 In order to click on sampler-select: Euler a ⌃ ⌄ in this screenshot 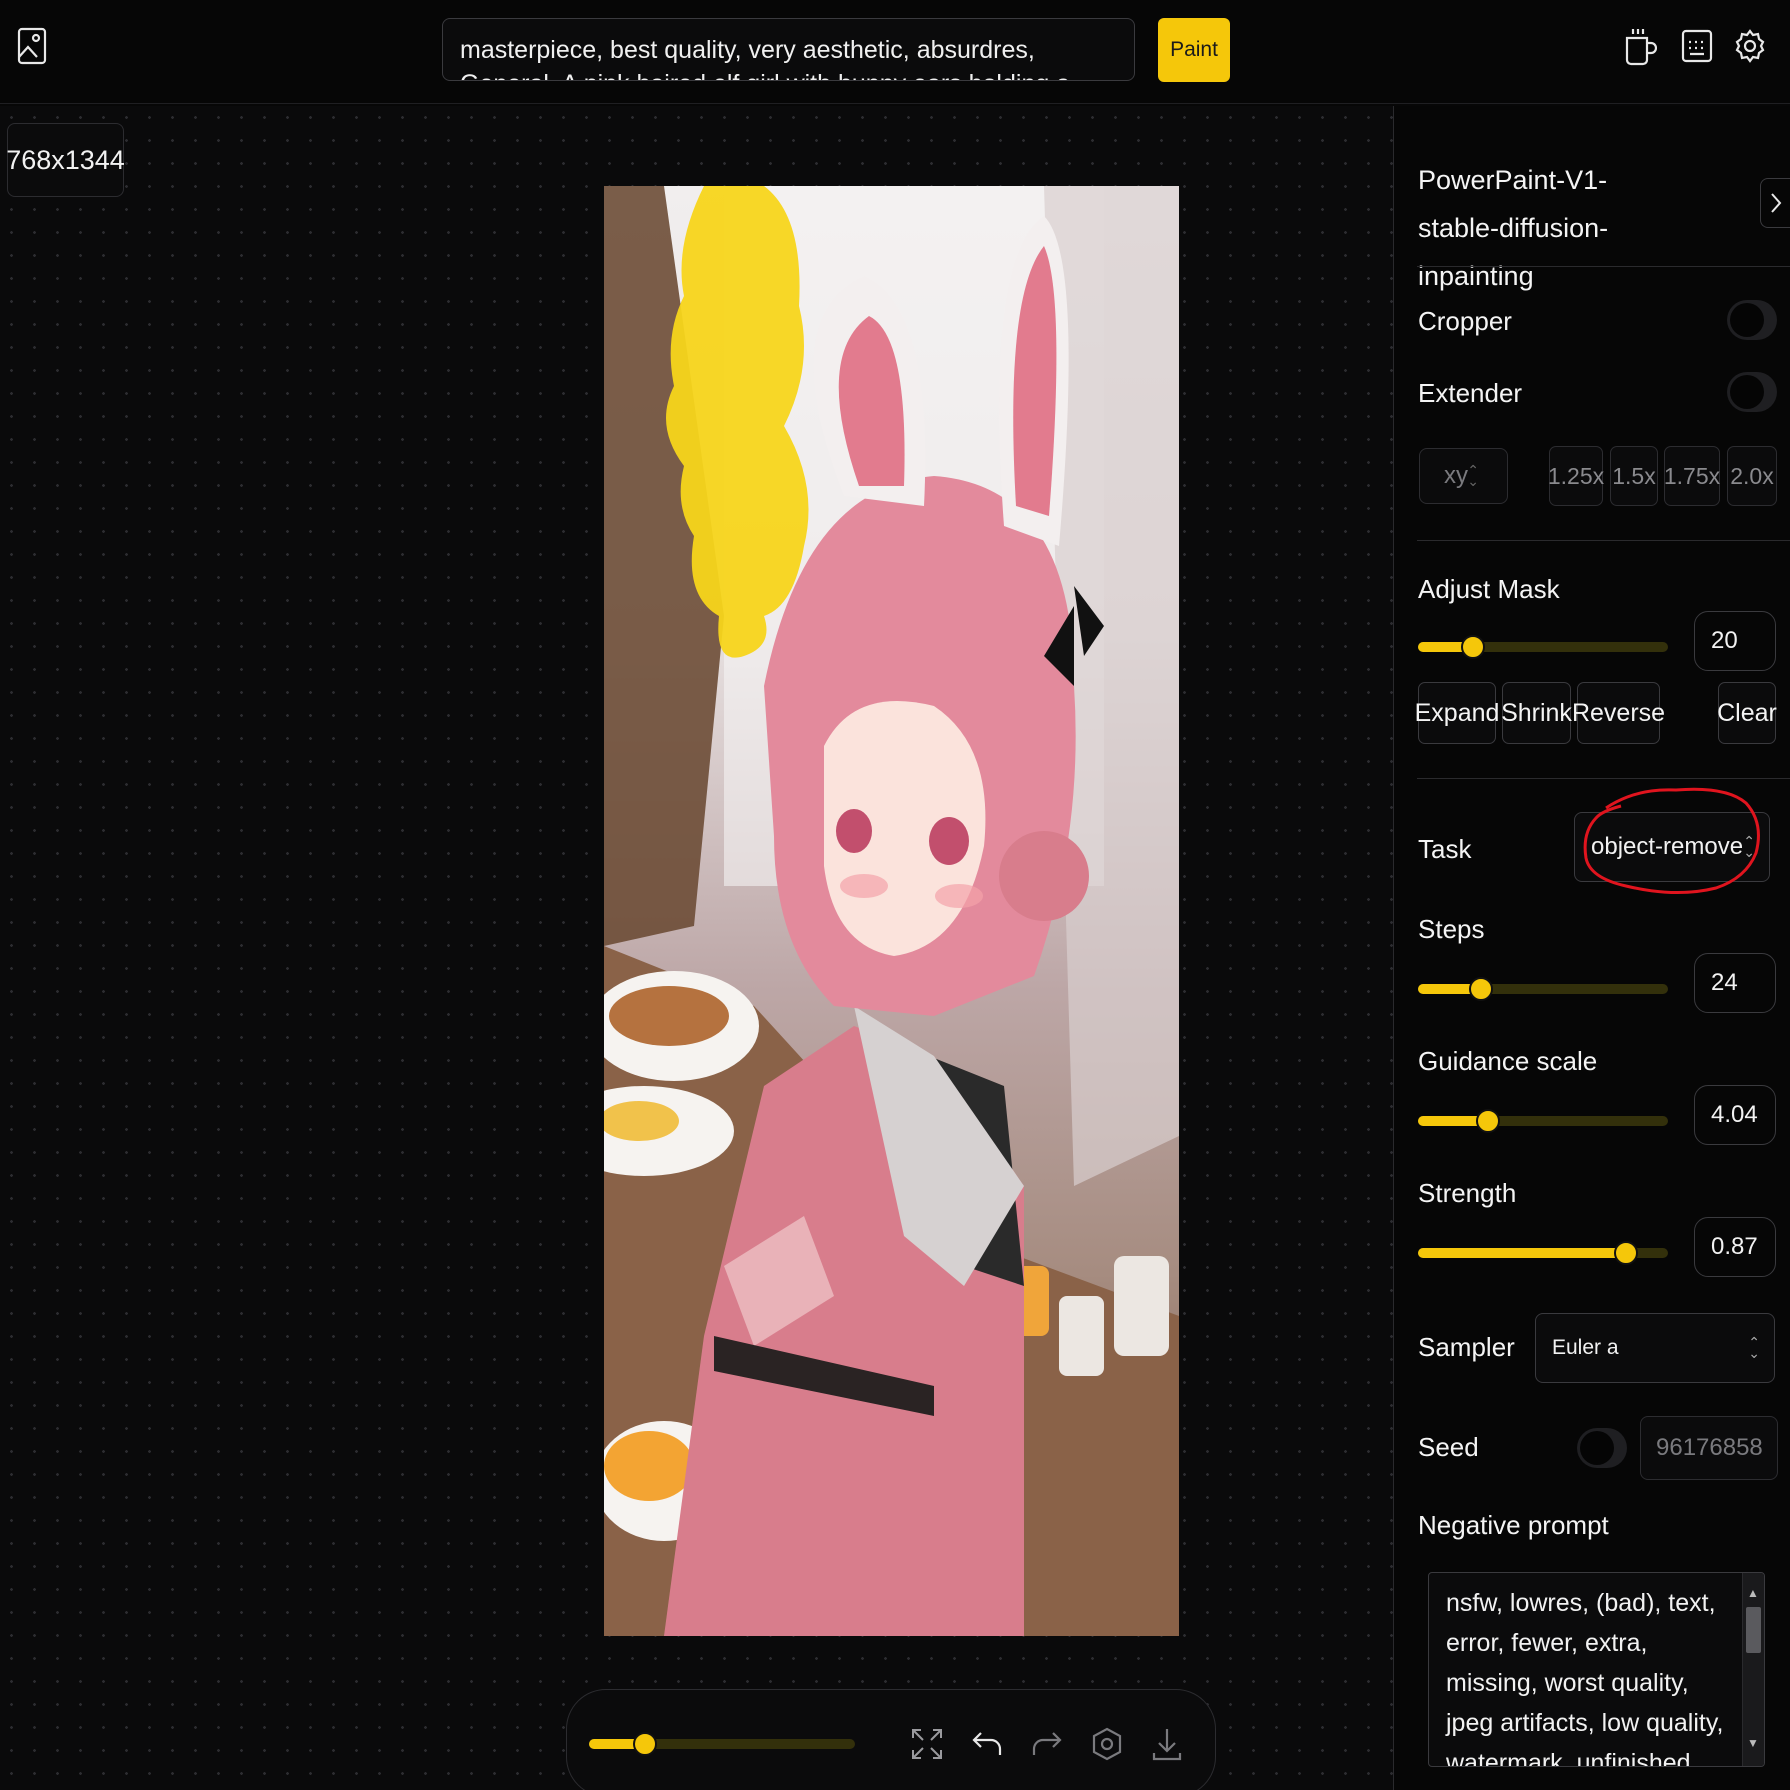, I will do `click(1655, 1348)`.